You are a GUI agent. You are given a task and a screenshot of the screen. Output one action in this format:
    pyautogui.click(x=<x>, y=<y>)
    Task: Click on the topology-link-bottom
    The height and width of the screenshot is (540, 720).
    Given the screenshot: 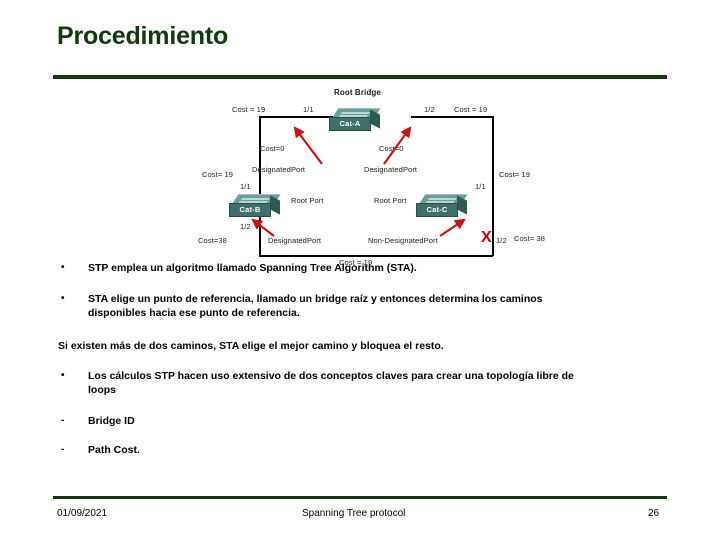 What is the action you would take?
    pyautogui.click(x=376, y=256)
    